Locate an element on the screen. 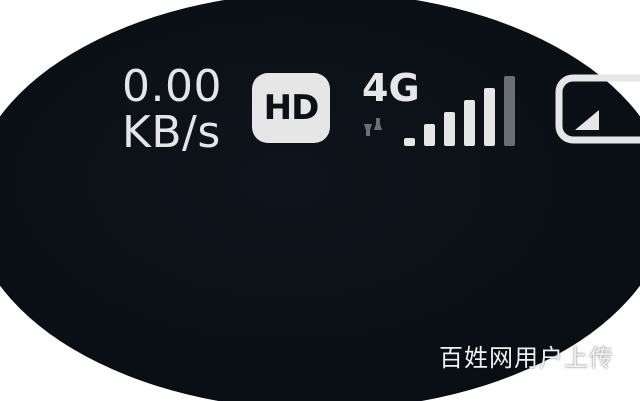  network-speed-indicator: 0.00 KB/s is located at coordinates (172, 110).